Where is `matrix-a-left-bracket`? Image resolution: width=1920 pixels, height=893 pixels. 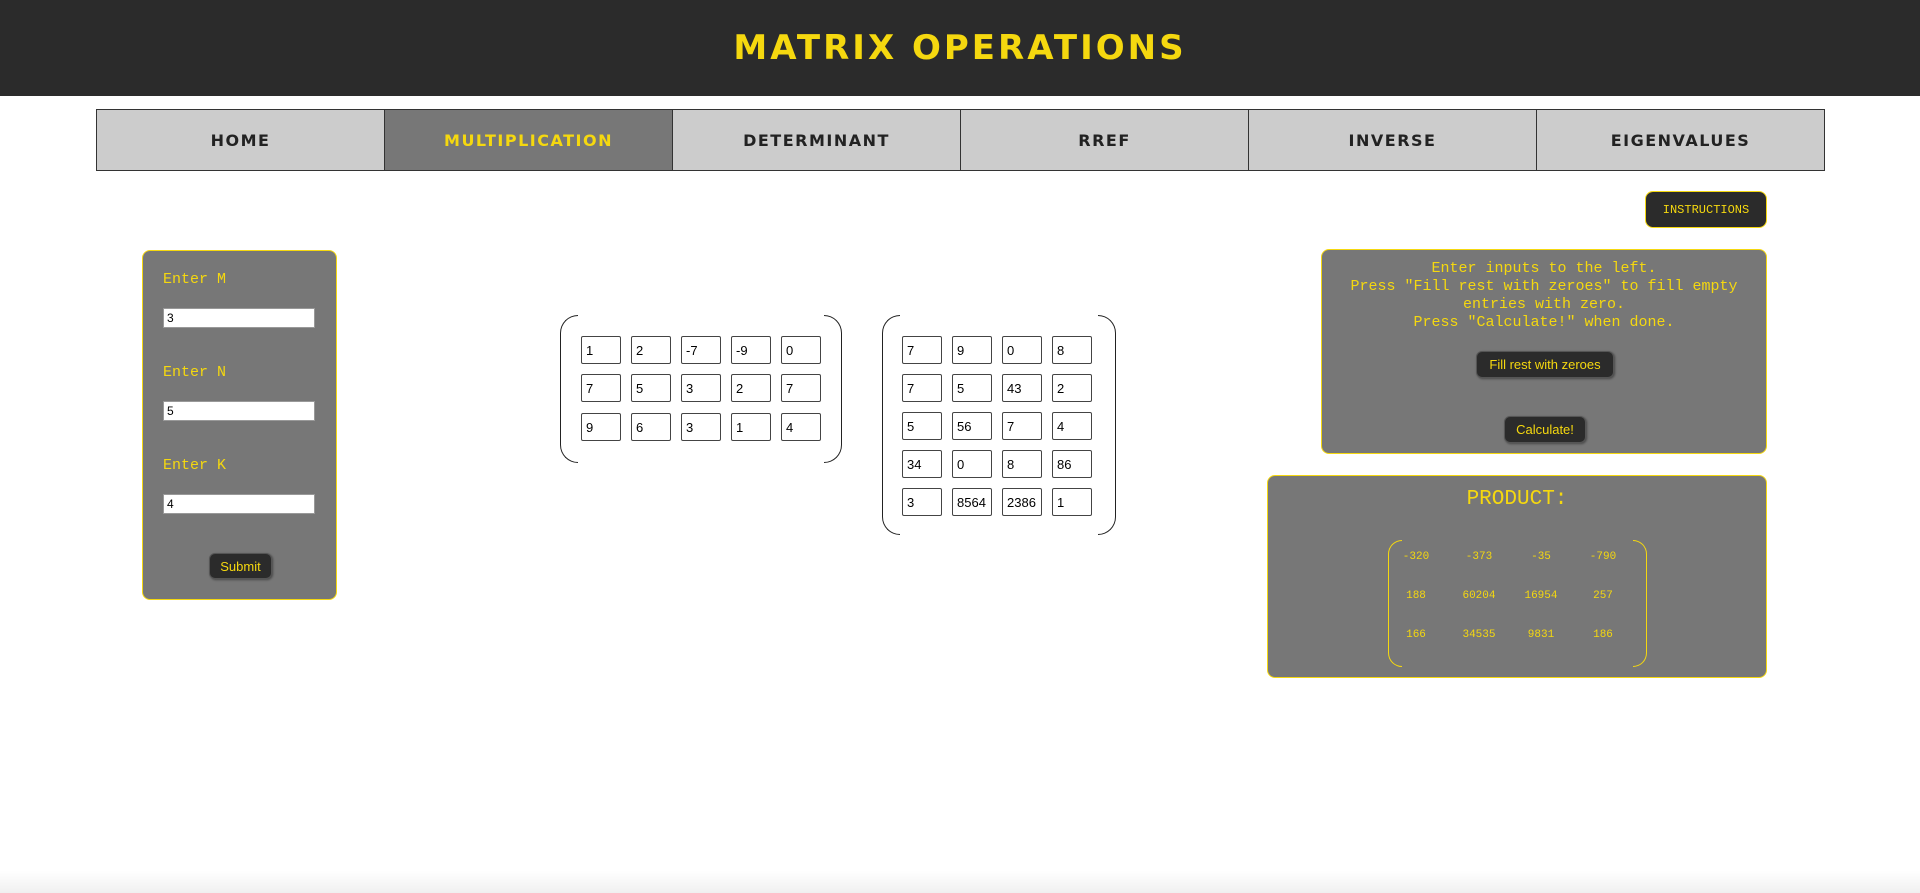
matrix-a-left-bracket is located at coordinates (569, 389).